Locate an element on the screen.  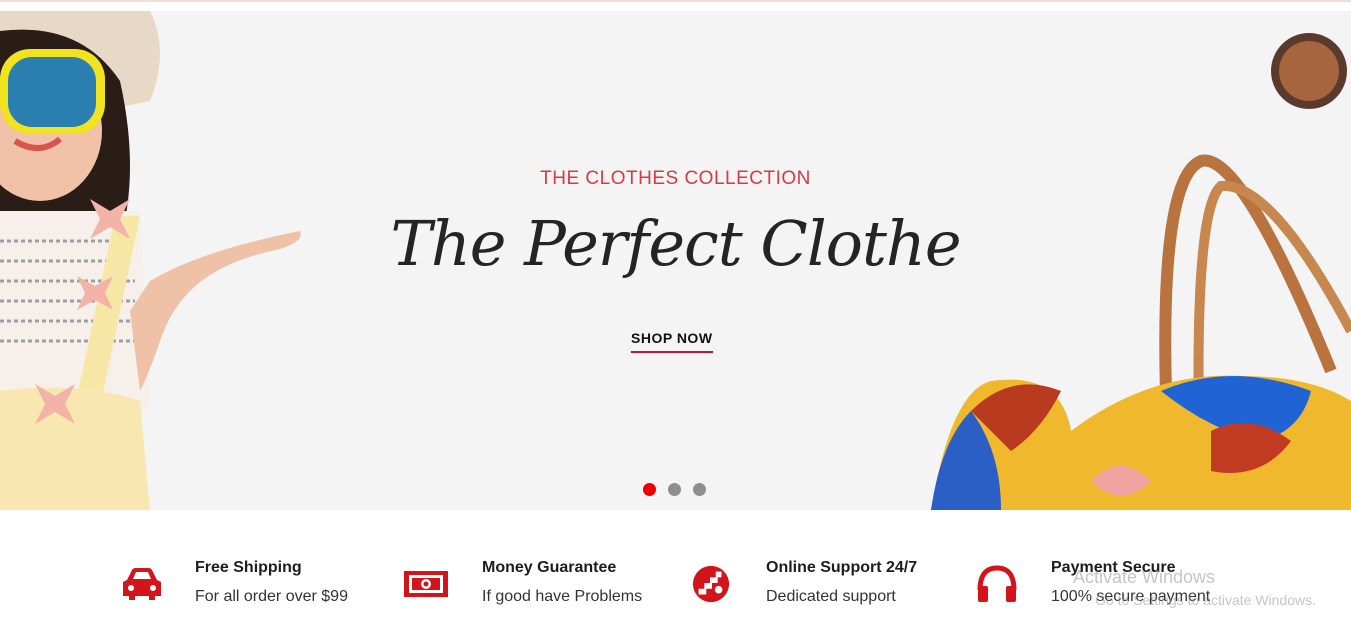
slider-dots is located at coordinates (674, 489).